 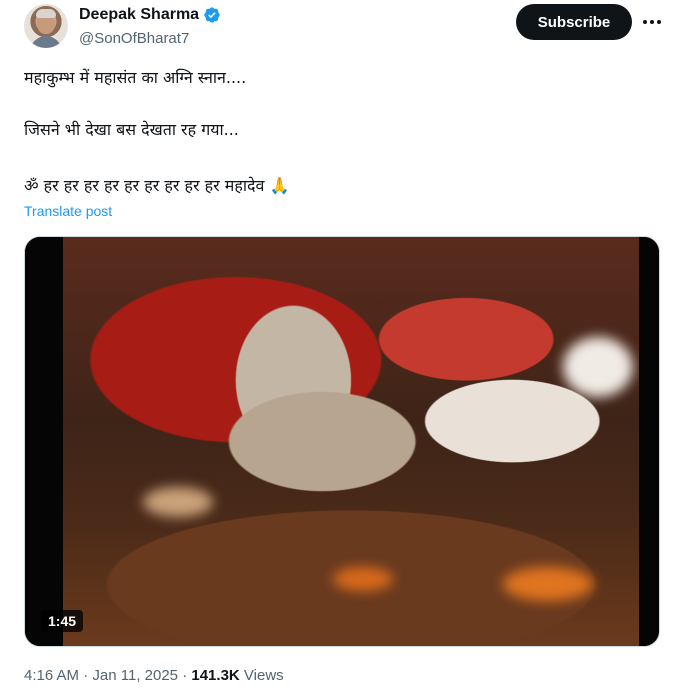 I want to click on subscribe-button: Subscribe, so click(x=574, y=22).